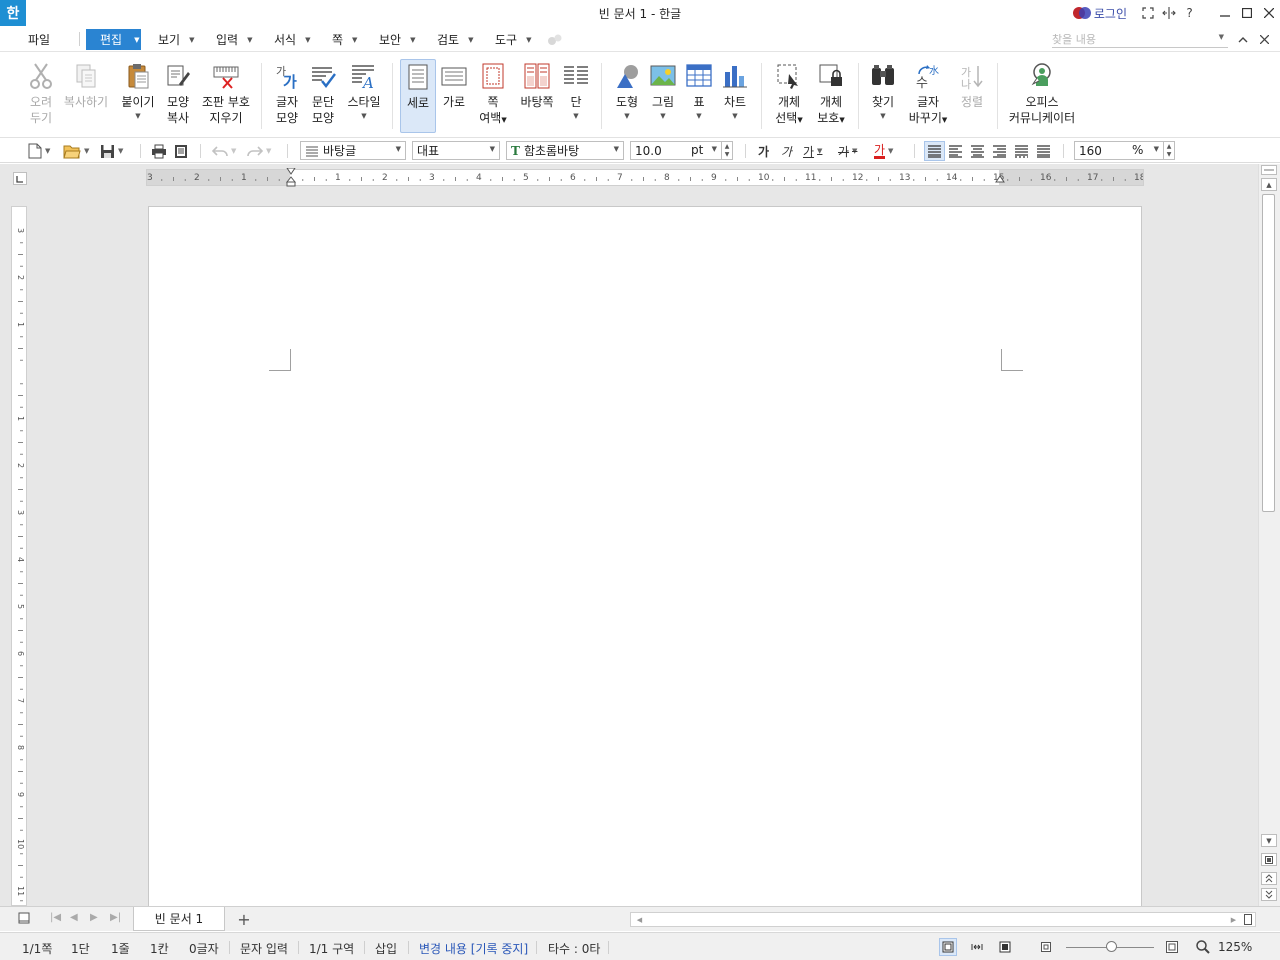 The width and height of the screenshot is (1280, 960). I want to click on scroll-up-icon: ▲, so click(1269, 184).